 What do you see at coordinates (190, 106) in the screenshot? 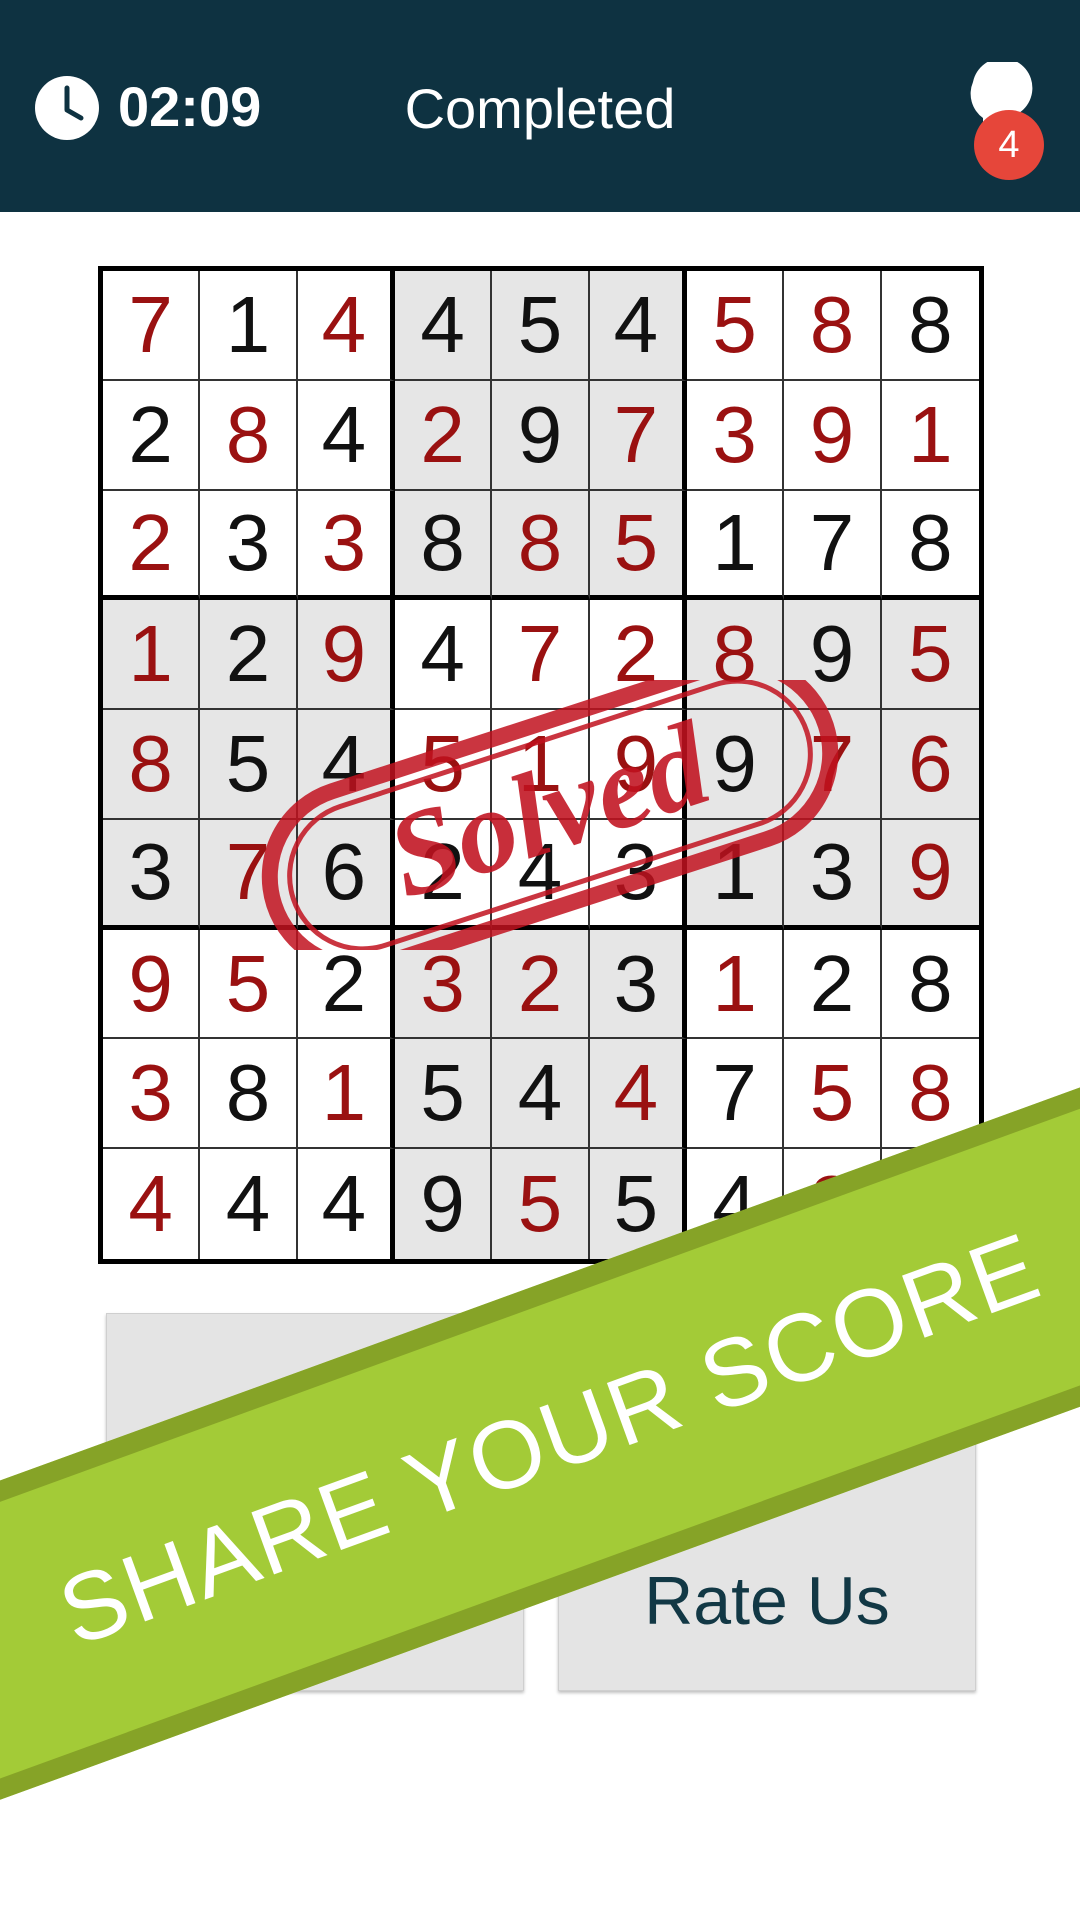
I see `timer: 02:09` at bounding box center [190, 106].